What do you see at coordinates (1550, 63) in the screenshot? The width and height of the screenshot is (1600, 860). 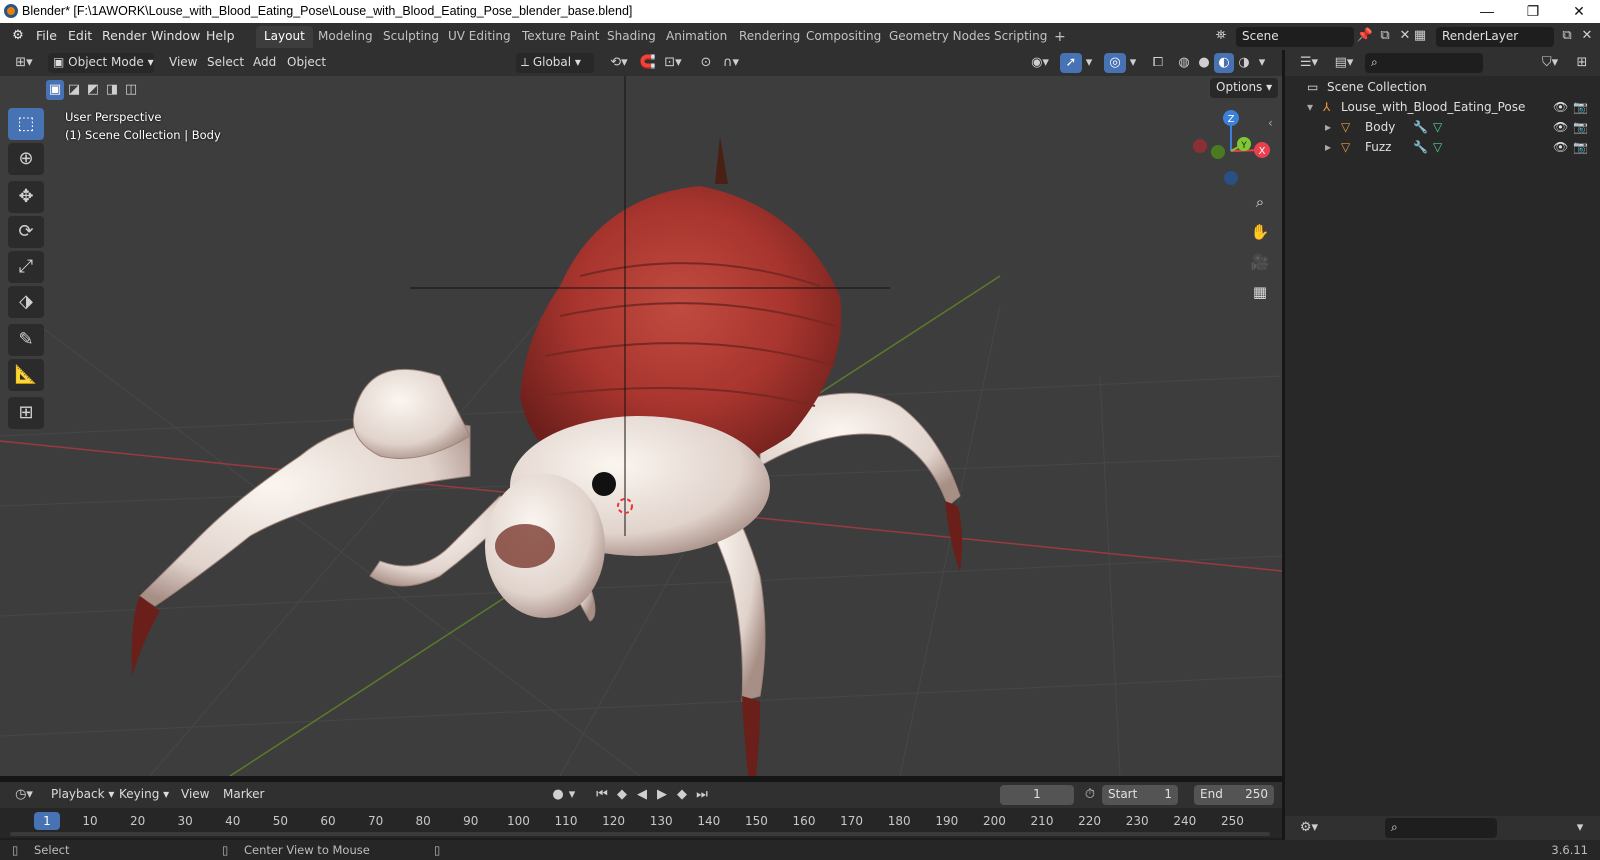 I see `filter-icon: ⛉▾` at bounding box center [1550, 63].